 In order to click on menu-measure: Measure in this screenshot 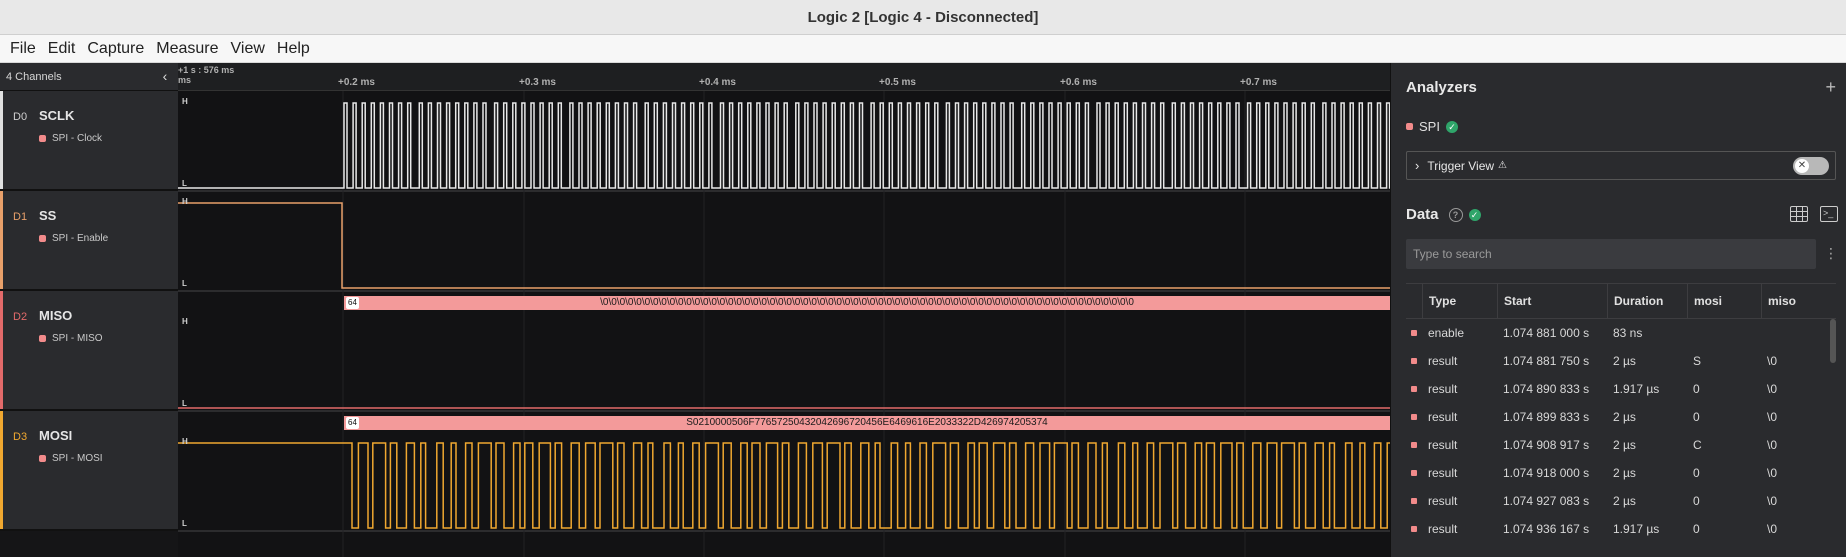, I will do `click(187, 49)`.